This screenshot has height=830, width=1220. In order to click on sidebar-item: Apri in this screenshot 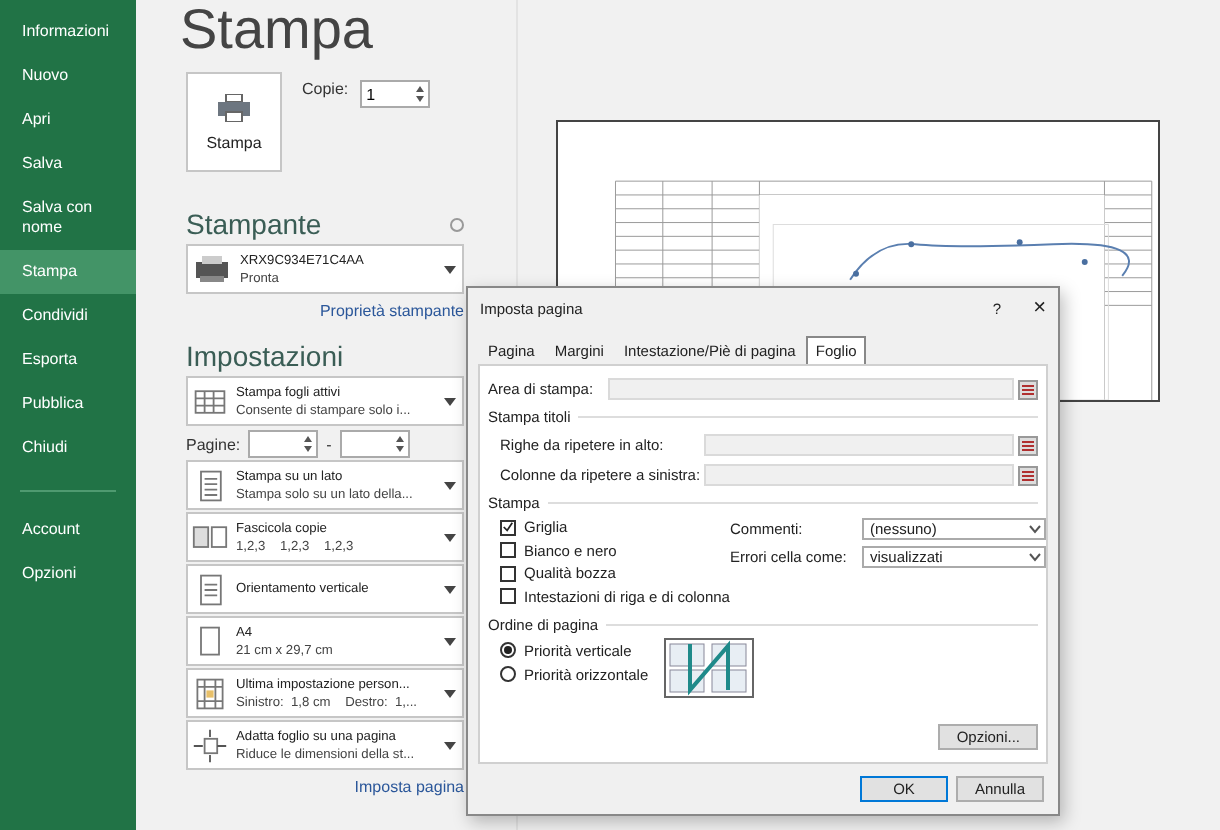, I will do `click(68, 120)`.